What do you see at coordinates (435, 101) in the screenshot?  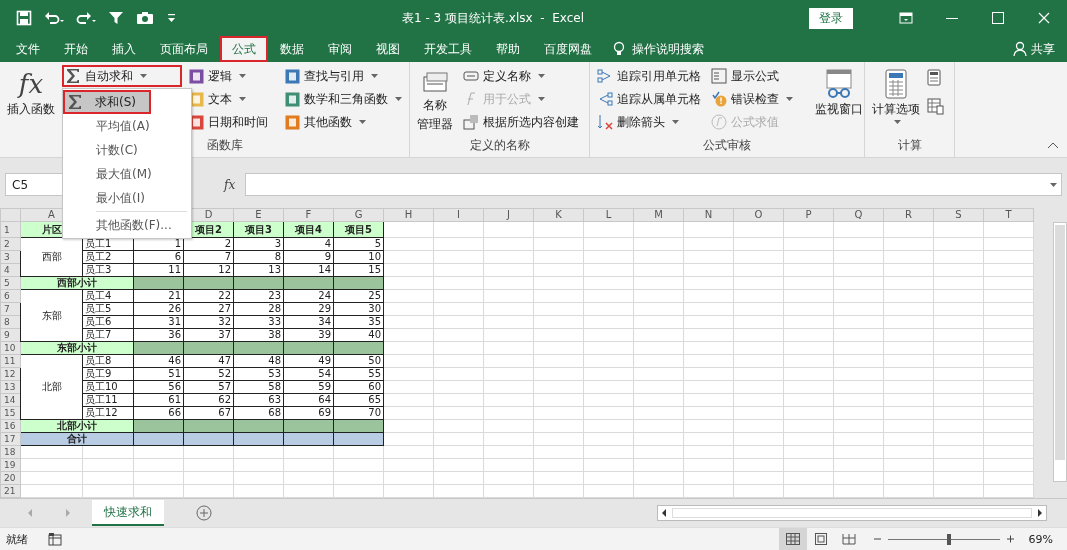 I see `name-manager-button: 名称 管理器` at bounding box center [435, 101].